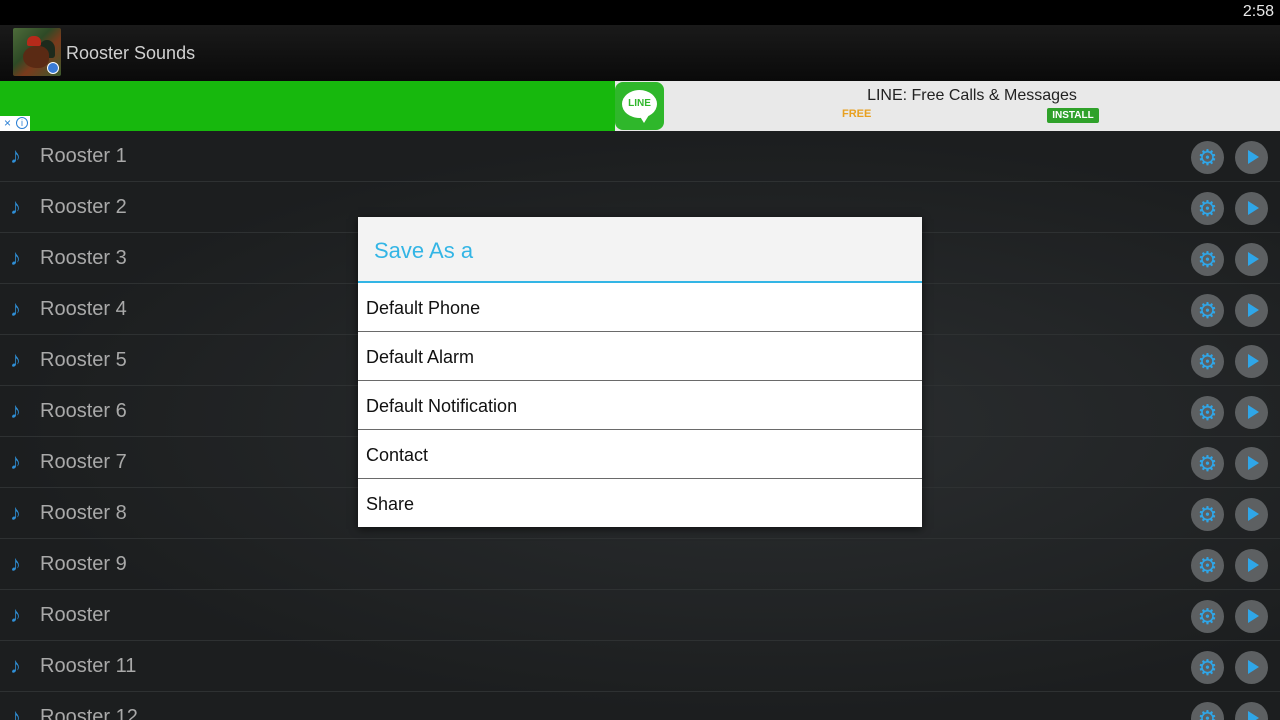 The width and height of the screenshot is (1280, 720). What do you see at coordinates (972, 96) in the screenshot?
I see `ad-title: LINE: Free Calls & Messages` at bounding box center [972, 96].